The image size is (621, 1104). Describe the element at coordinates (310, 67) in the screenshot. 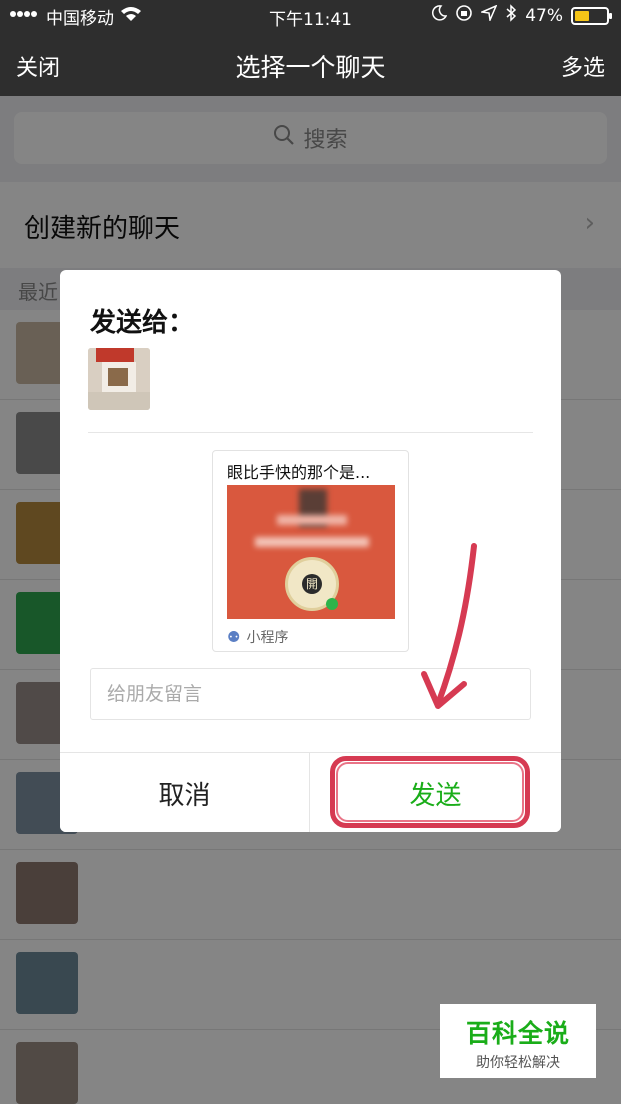

I see `page-title: 选择一个聊天` at that location.